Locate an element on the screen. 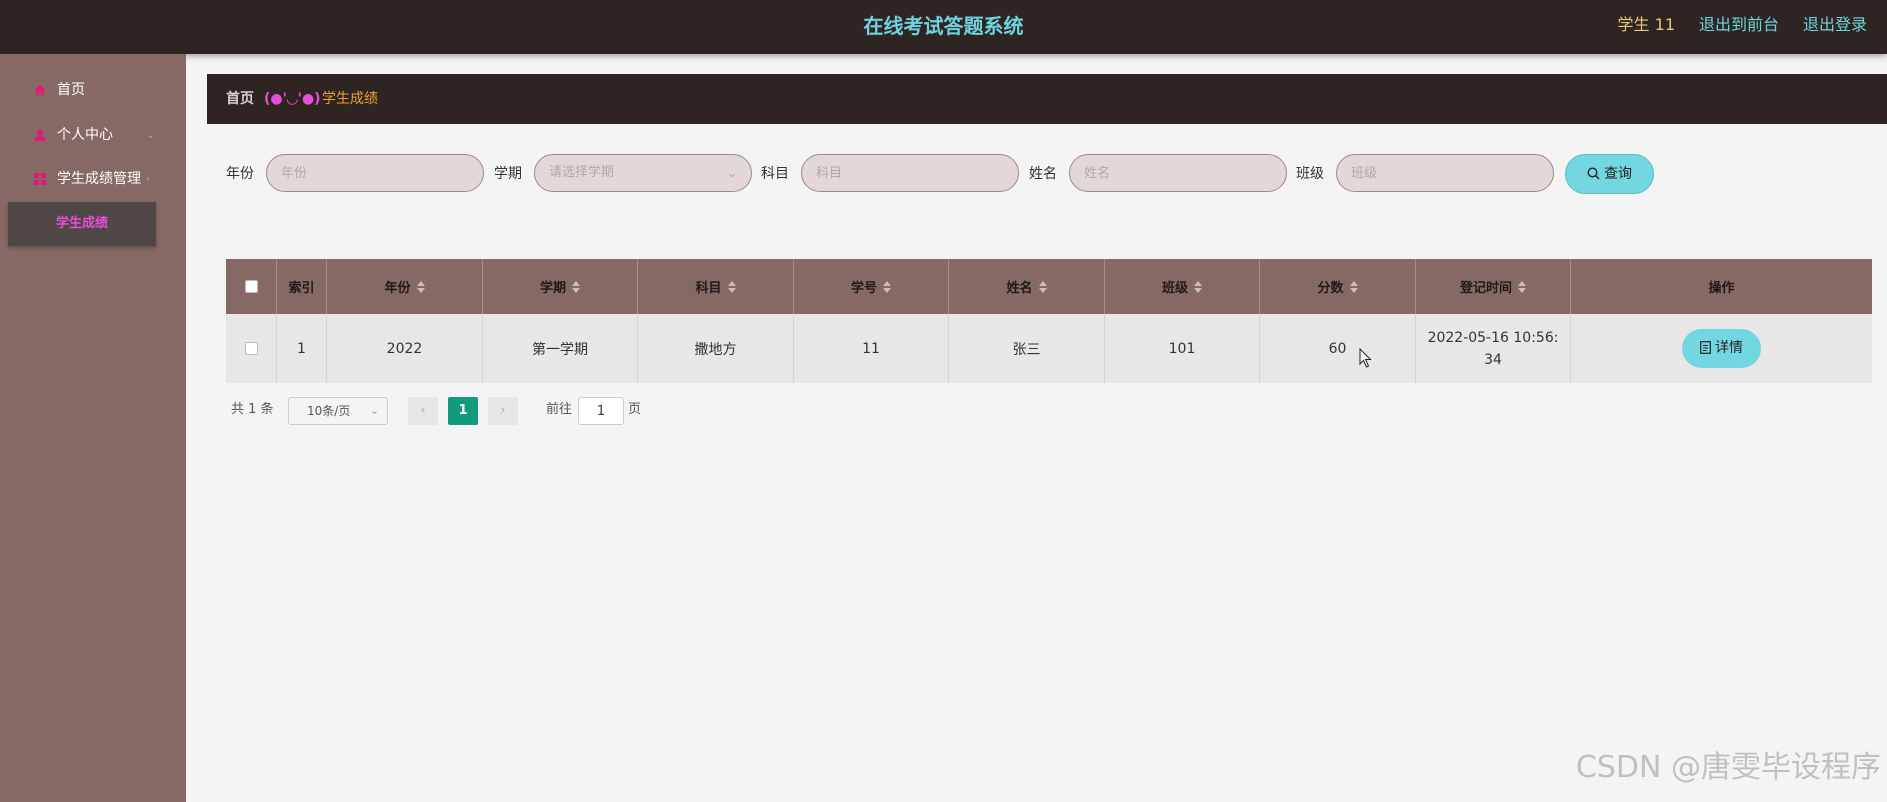 This screenshot has height=802, width=1887. query-button-label: 查询 is located at coordinates (1618, 174).